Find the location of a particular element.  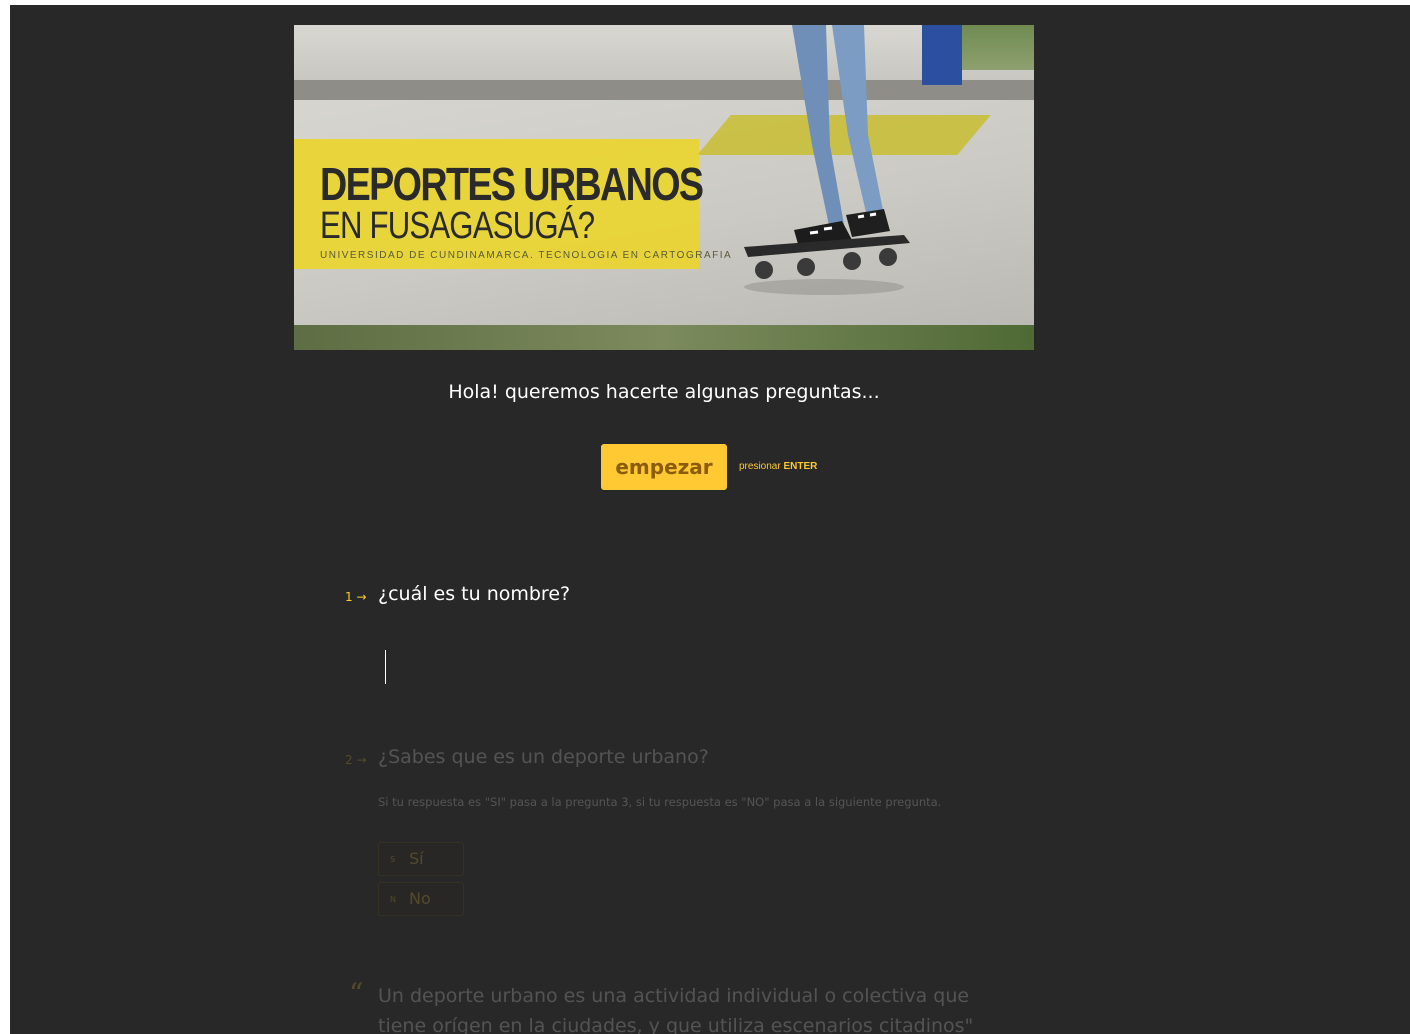

choice-no-button: N No is located at coordinates (421, 899).